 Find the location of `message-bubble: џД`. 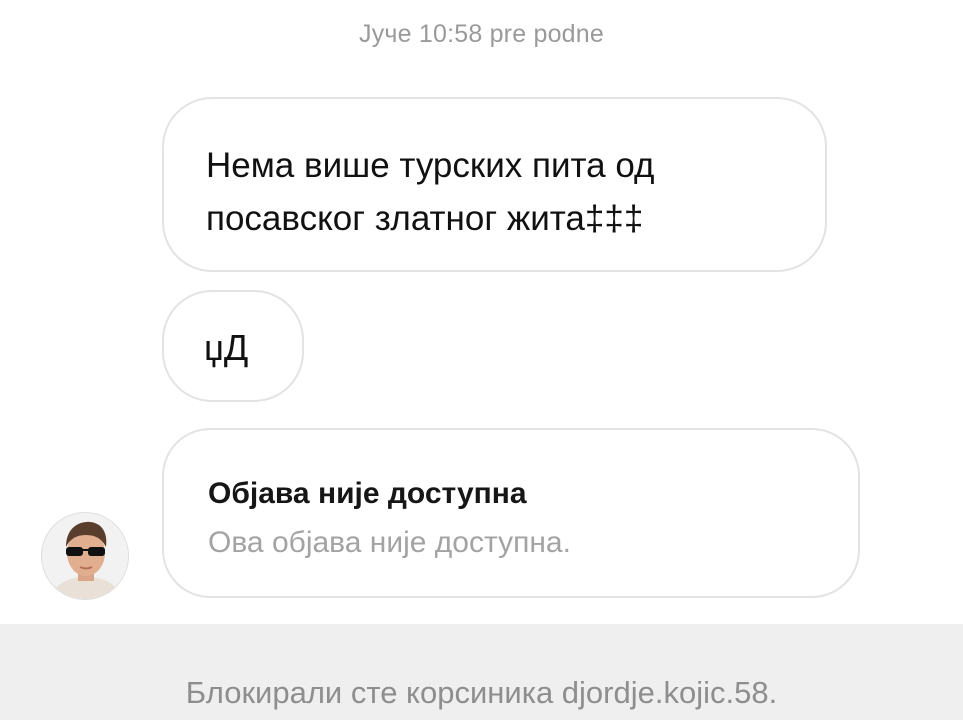

message-bubble: џД is located at coordinates (233, 346).